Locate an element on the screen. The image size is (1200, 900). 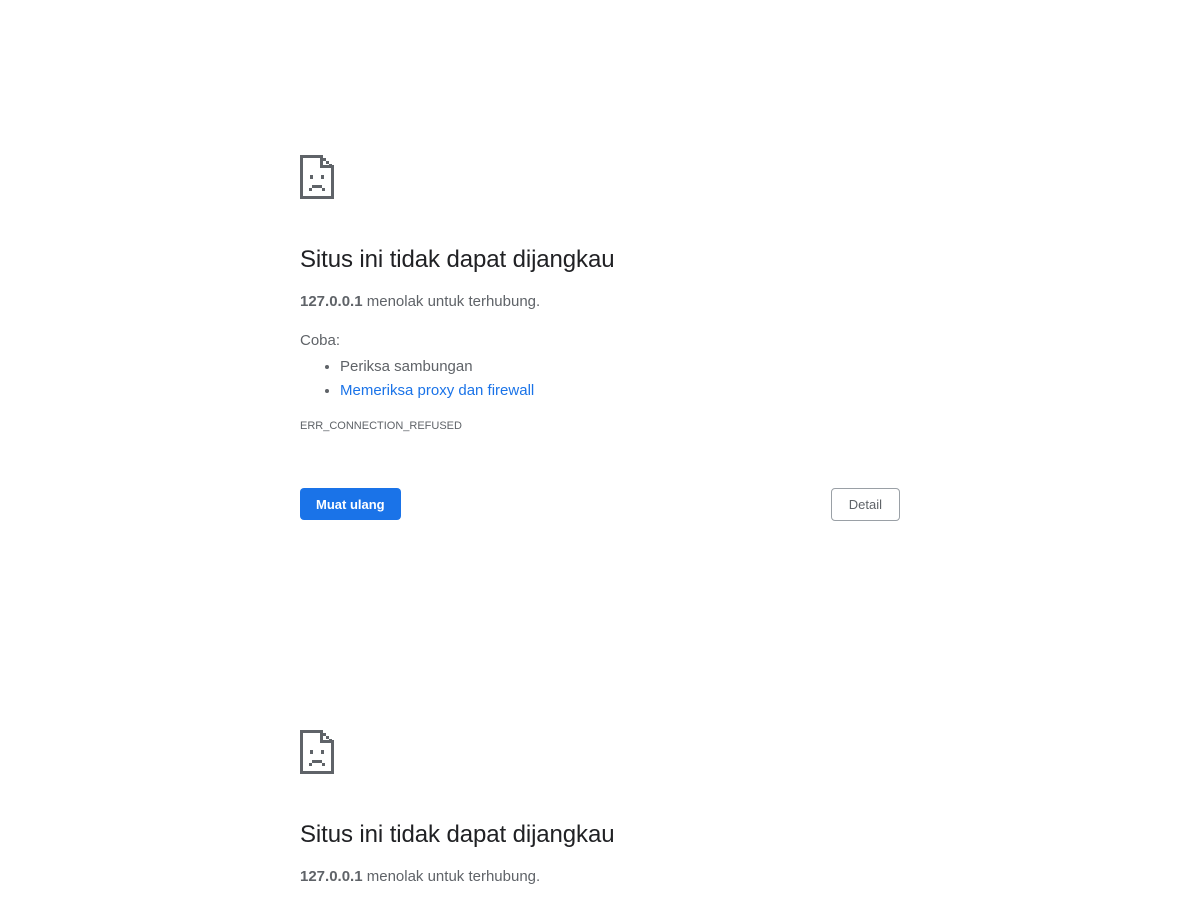
button-row: Muat ulang Detail is located at coordinates (600, 505).